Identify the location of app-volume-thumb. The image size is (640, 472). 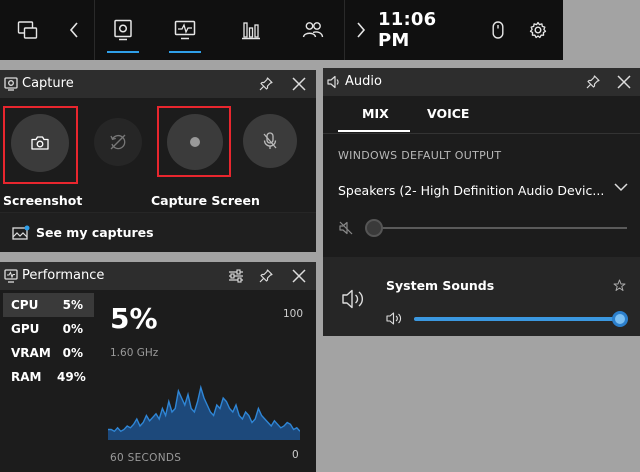
(620, 319).